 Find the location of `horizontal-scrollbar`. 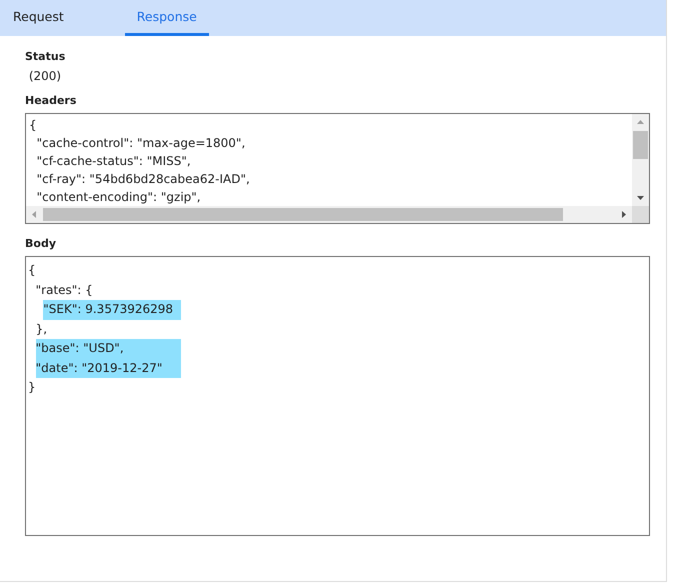

horizontal-scrollbar is located at coordinates (329, 214).